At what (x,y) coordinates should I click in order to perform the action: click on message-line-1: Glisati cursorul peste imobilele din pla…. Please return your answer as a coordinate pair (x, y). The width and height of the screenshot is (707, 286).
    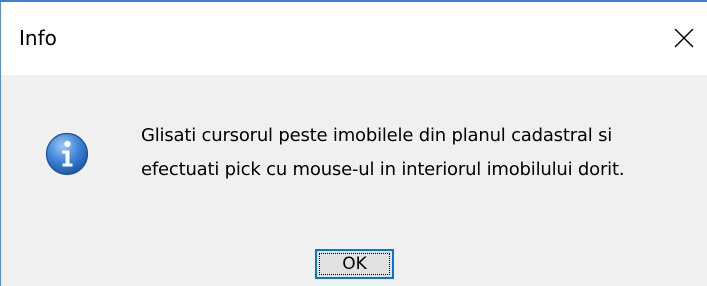
    Looking at the image, I should click on (377, 135).